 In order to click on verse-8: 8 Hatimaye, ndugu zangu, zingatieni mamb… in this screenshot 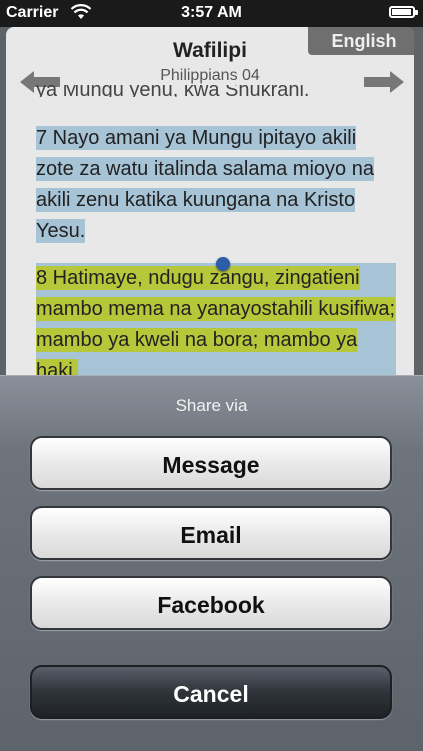, I will do `click(216, 325)`.